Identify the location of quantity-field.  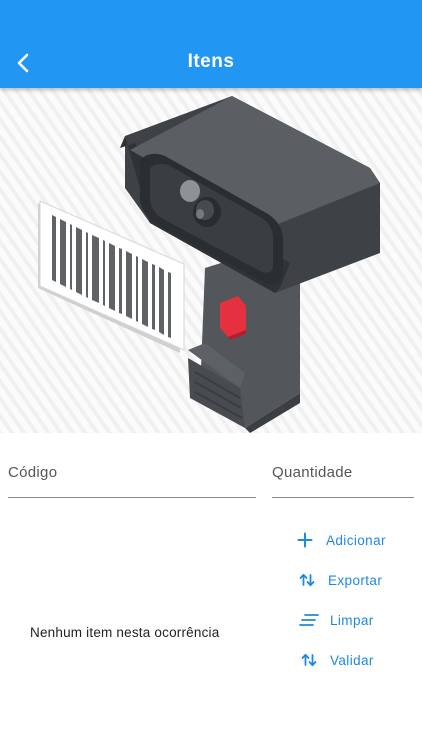
(343, 474).